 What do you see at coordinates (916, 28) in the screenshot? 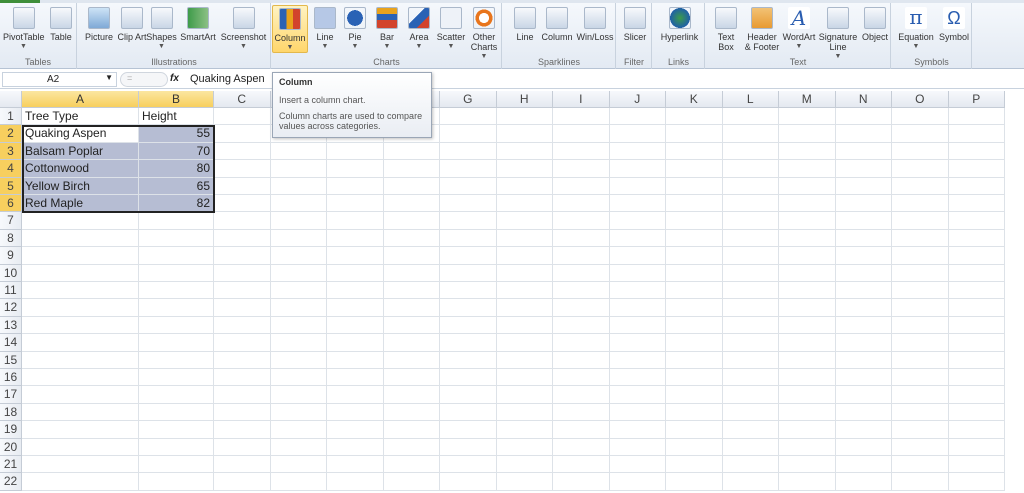
I see `equation-button: π Equation ▼` at bounding box center [916, 28].